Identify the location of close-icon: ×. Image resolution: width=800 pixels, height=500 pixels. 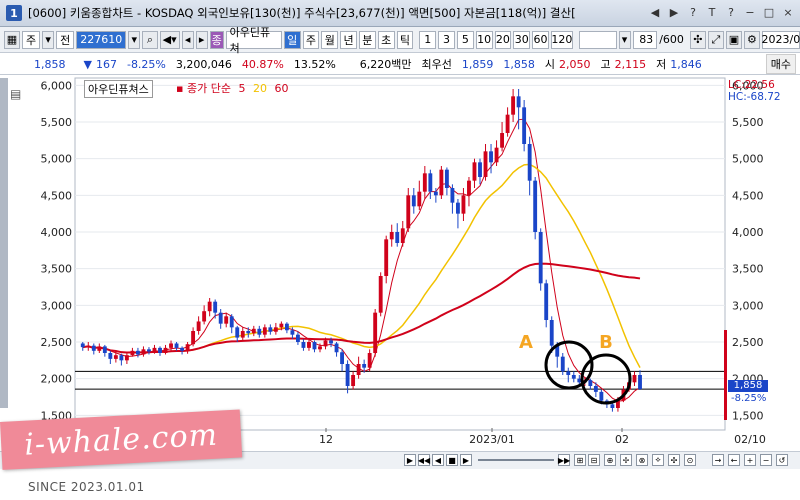
(788, 12).